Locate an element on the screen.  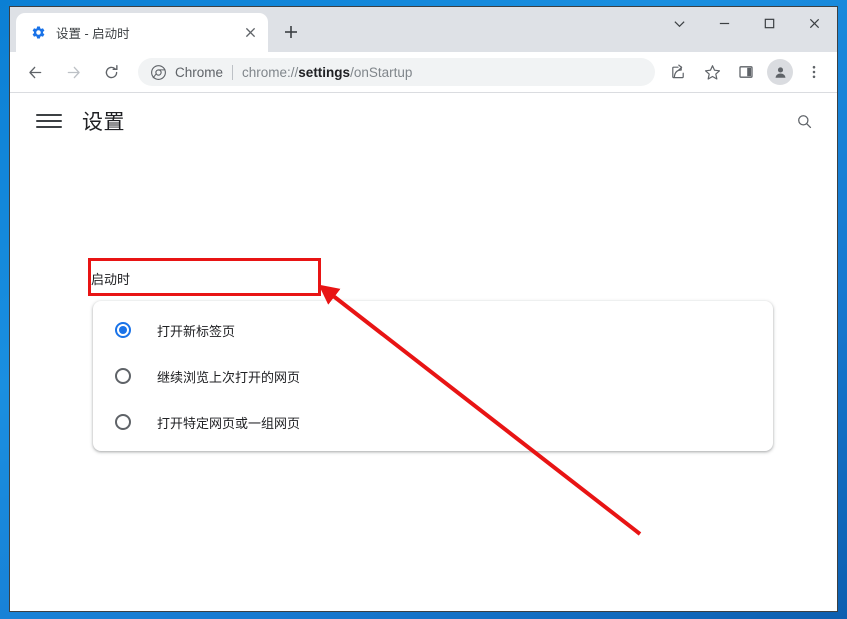
address-bar: Chrome chrome://settings/onStartup is located at coordinates (396, 72).